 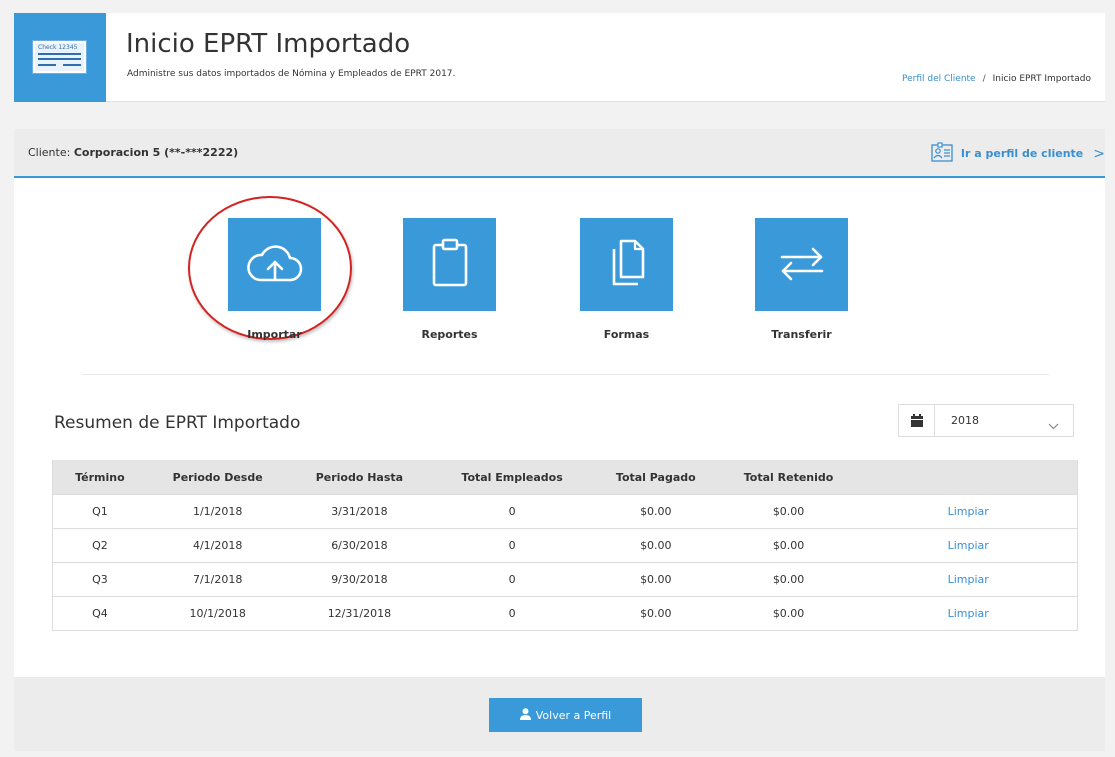 I want to click on cell-period-to: 6/30/2018, so click(x=359, y=545).